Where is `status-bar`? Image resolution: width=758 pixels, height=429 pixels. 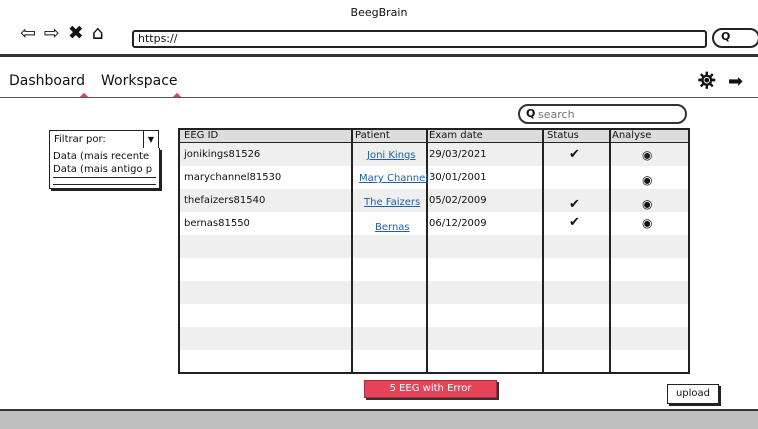 status-bar is located at coordinates (379, 419).